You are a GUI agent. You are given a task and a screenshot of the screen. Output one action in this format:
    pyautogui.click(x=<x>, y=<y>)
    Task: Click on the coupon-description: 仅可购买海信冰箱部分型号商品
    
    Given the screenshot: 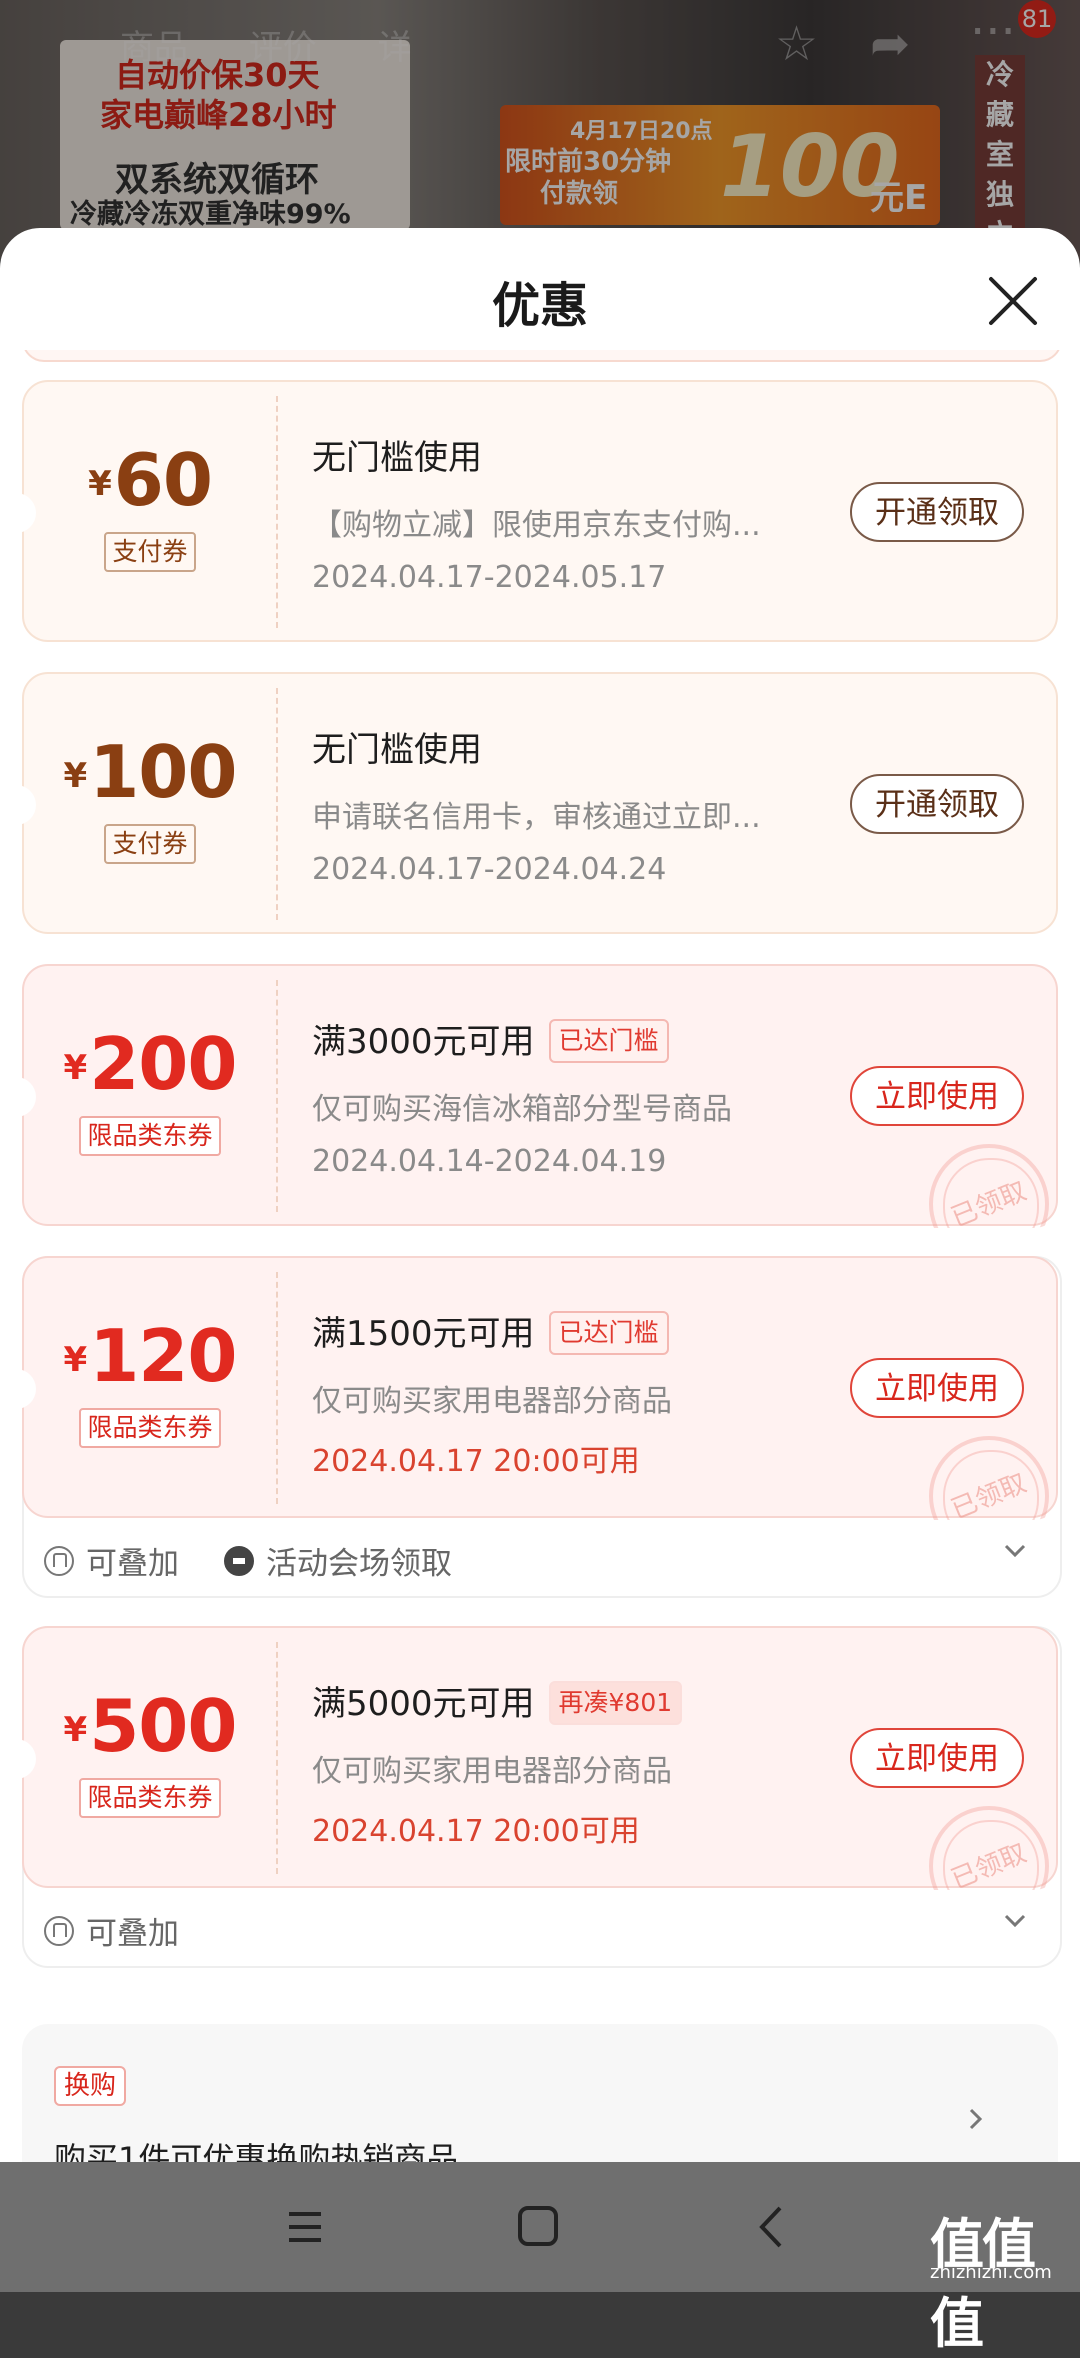 What is the action you would take?
    pyautogui.click(x=522, y=1109)
    